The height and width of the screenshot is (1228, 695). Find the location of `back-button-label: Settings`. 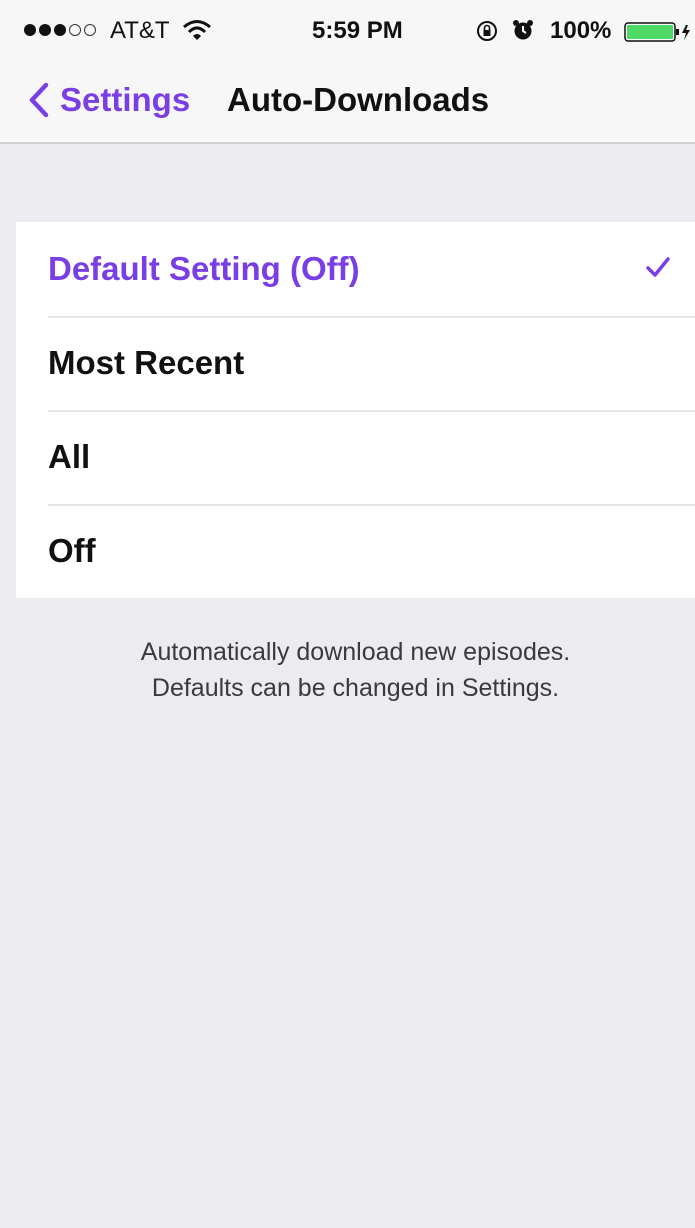

back-button-label: Settings is located at coordinates (125, 99).